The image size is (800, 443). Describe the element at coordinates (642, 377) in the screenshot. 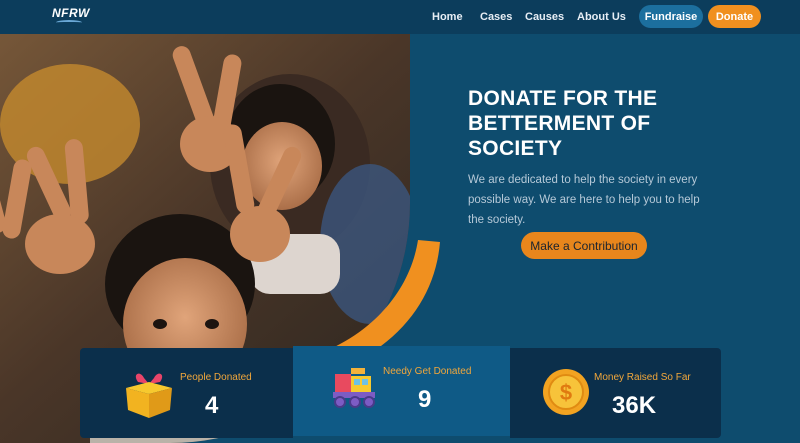

I see `stat-label: Money Raised So Far` at that location.